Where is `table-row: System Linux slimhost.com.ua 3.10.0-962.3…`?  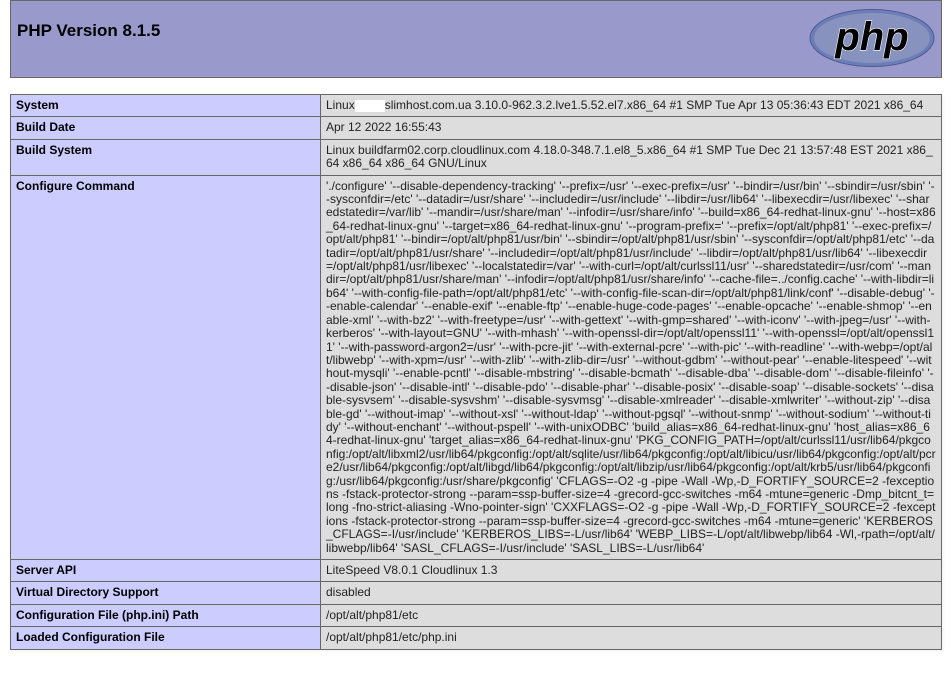
table-row: System Linux slimhost.com.ua 3.10.0-962.3… is located at coordinates (476, 105).